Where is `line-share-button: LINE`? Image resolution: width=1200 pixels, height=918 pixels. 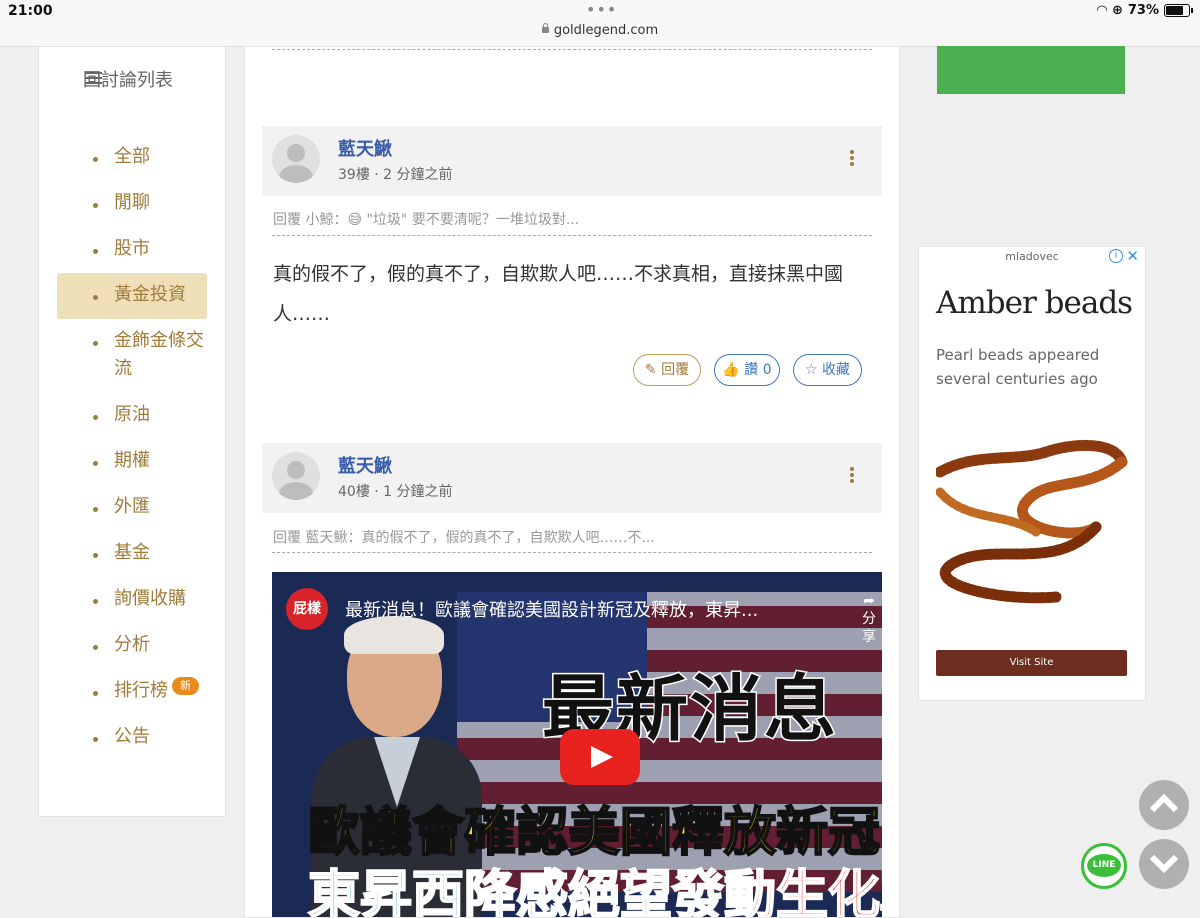 line-share-button: LINE is located at coordinates (1104, 866).